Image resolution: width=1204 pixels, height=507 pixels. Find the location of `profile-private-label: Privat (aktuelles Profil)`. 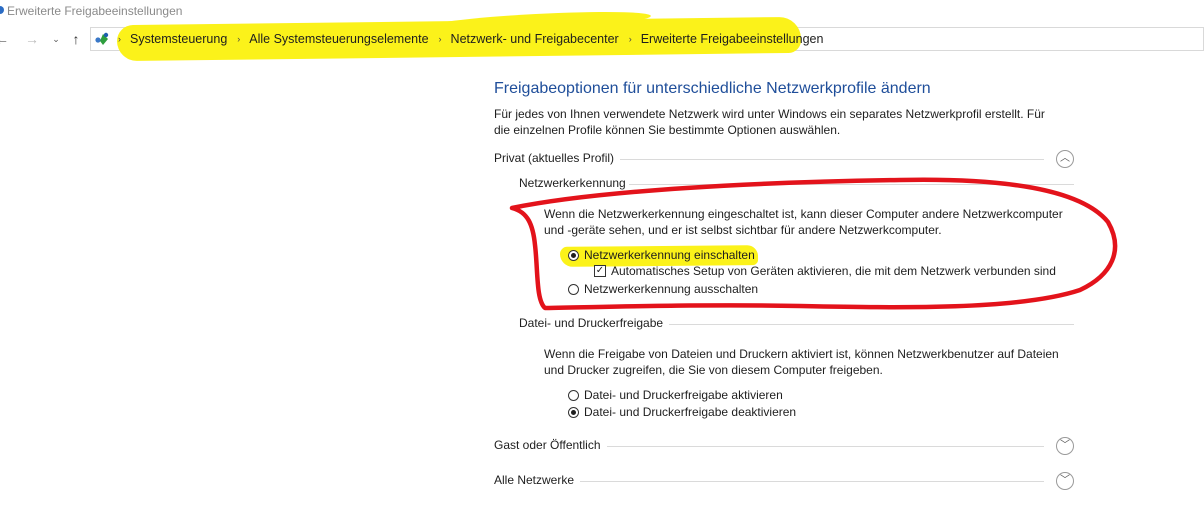

profile-private-label: Privat (aktuelles Profil) is located at coordinates (557, 158).